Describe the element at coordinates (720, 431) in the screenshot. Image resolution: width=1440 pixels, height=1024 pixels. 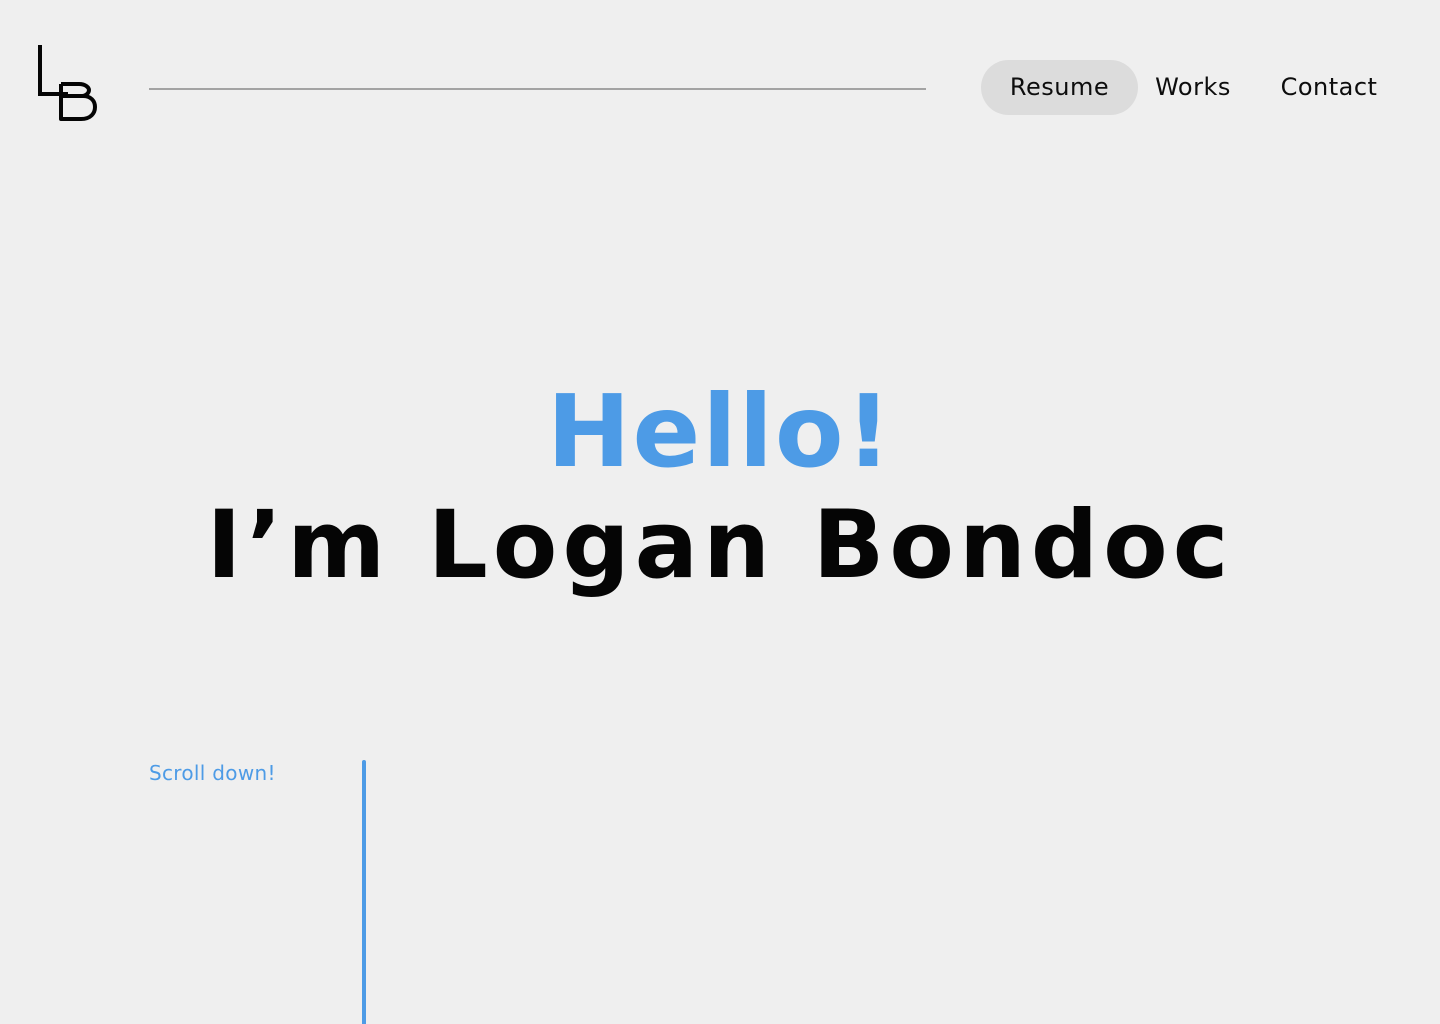
I see `hero-greeting: Hello!` at that location.